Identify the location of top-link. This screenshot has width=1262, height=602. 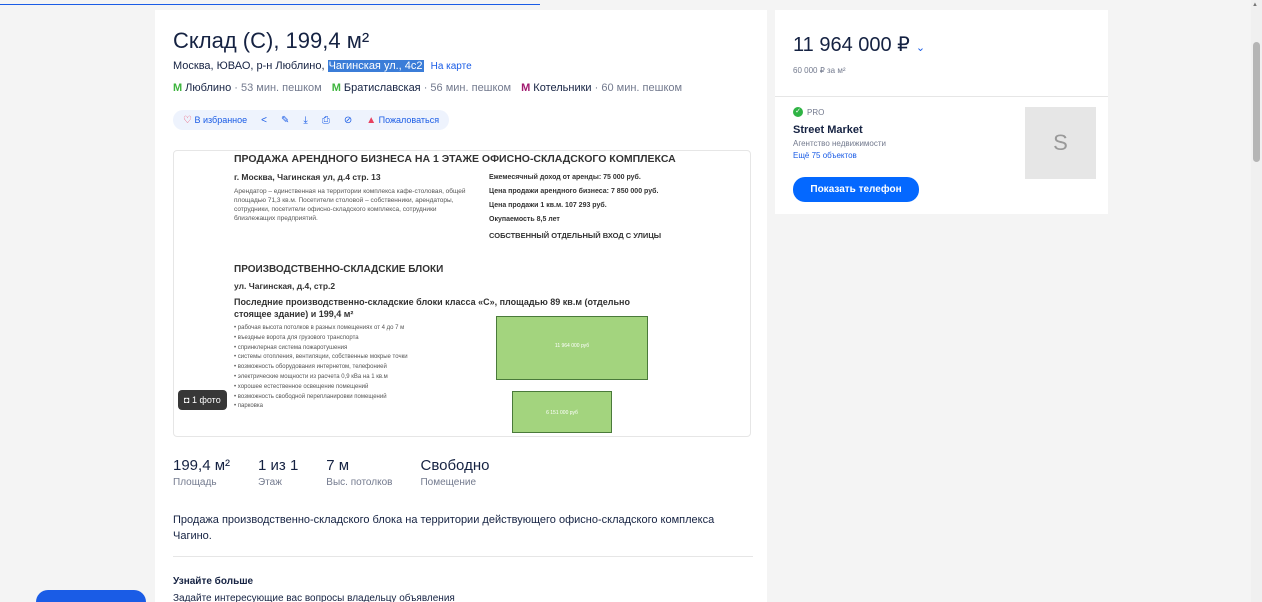
(270, 2).